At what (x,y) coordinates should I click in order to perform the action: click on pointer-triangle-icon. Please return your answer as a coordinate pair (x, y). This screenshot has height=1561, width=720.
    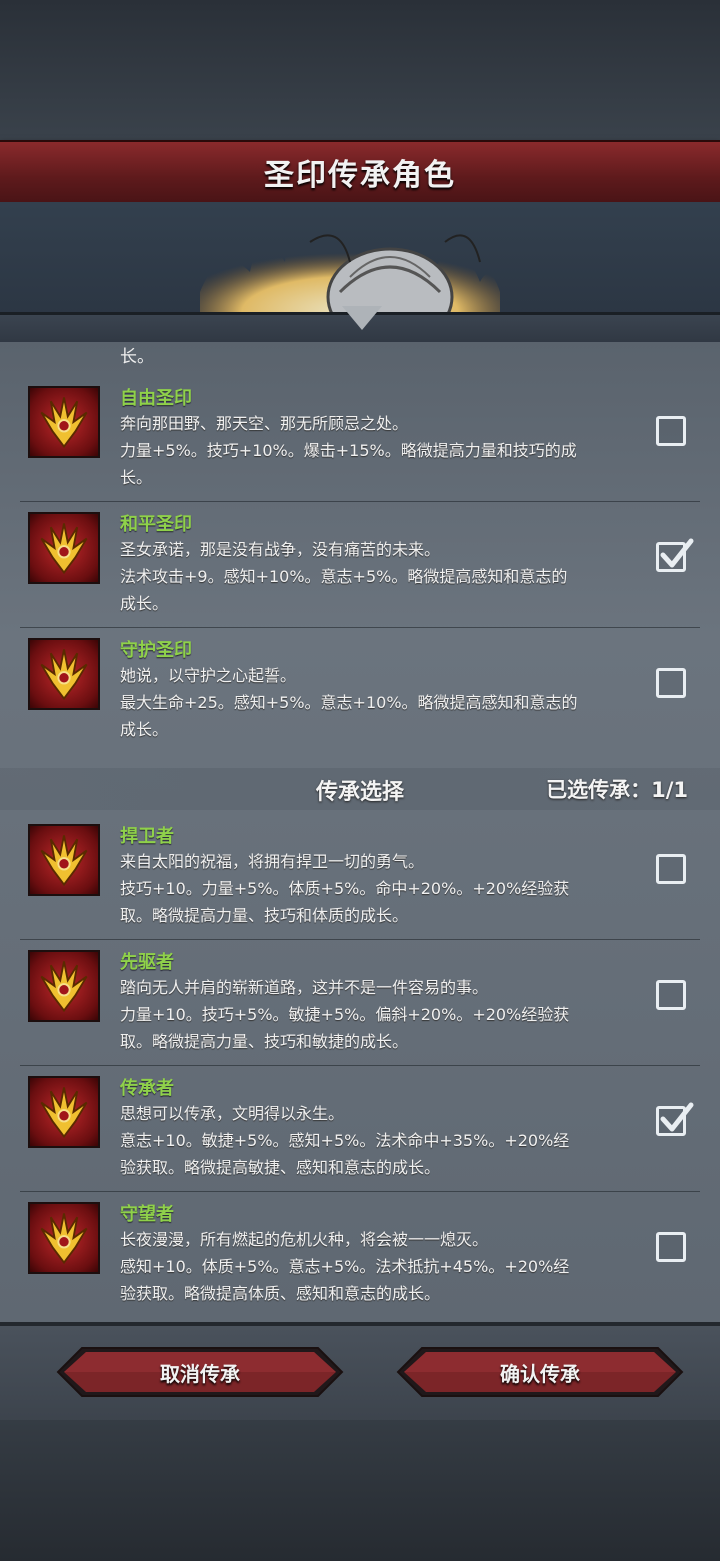
    Looking at the image, I should click on (362, 318).